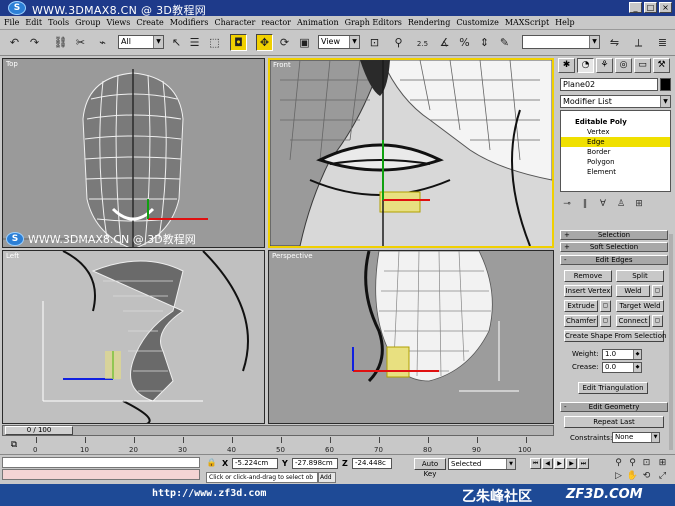 The image size is (675, 506). I want to click on select-object-icon: ↖, so click(176, 42).